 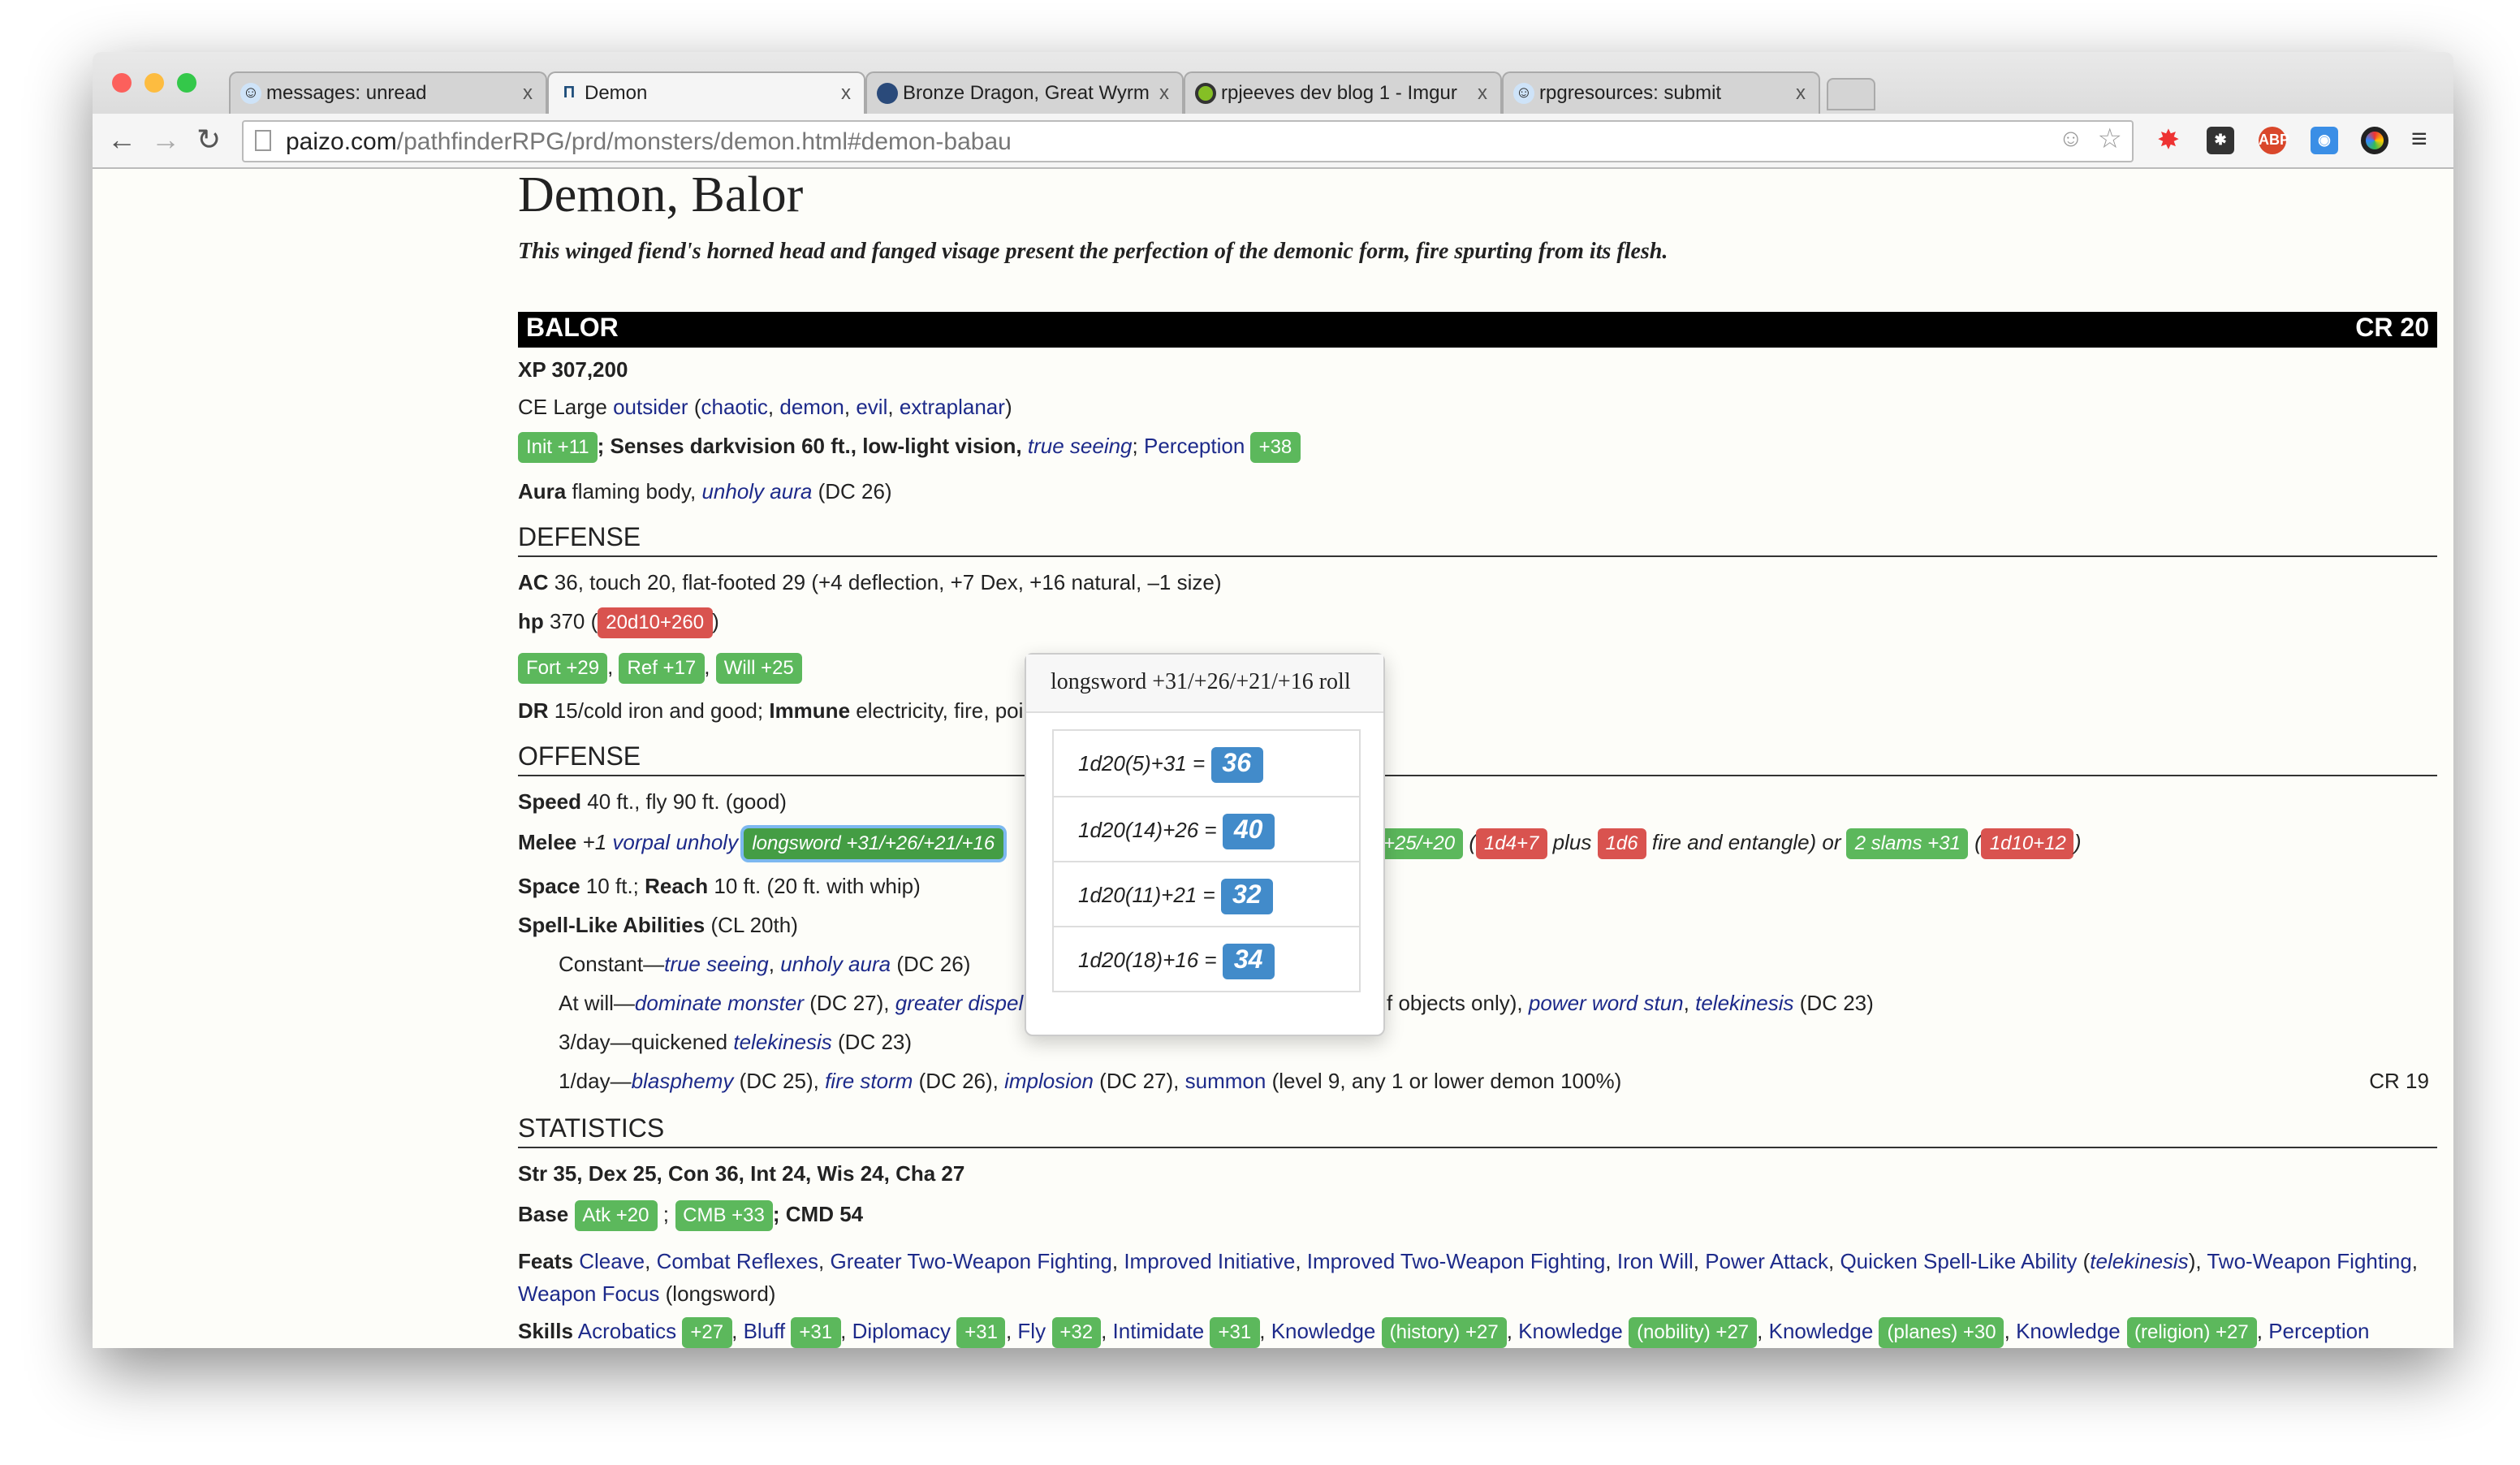 What do you see at coordinates (1958, 1261) in the screenshot?
I see `feat-link: Quicken Spell-Like Ability` at bounding box center [1958, 1261].